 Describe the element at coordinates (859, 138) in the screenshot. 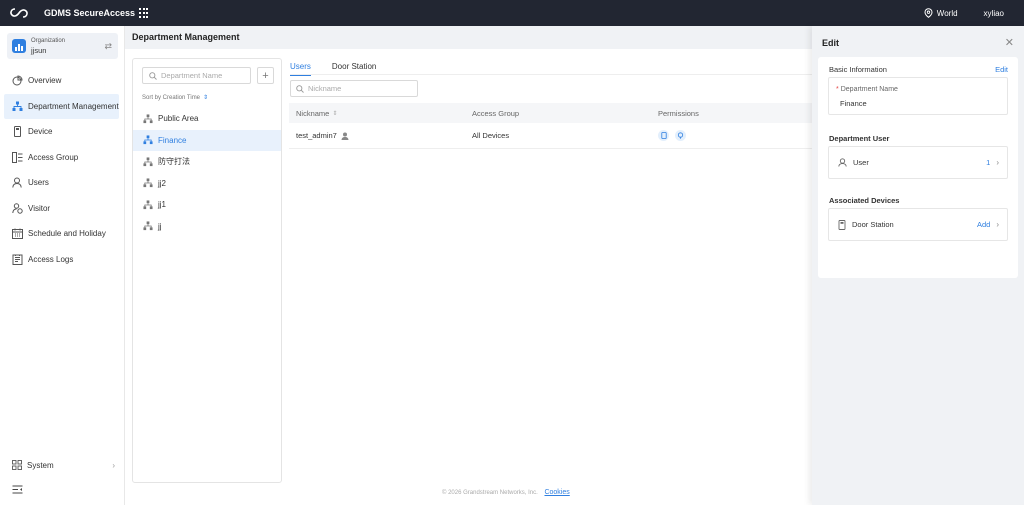

I see `department-user-title: Department User` at that location.